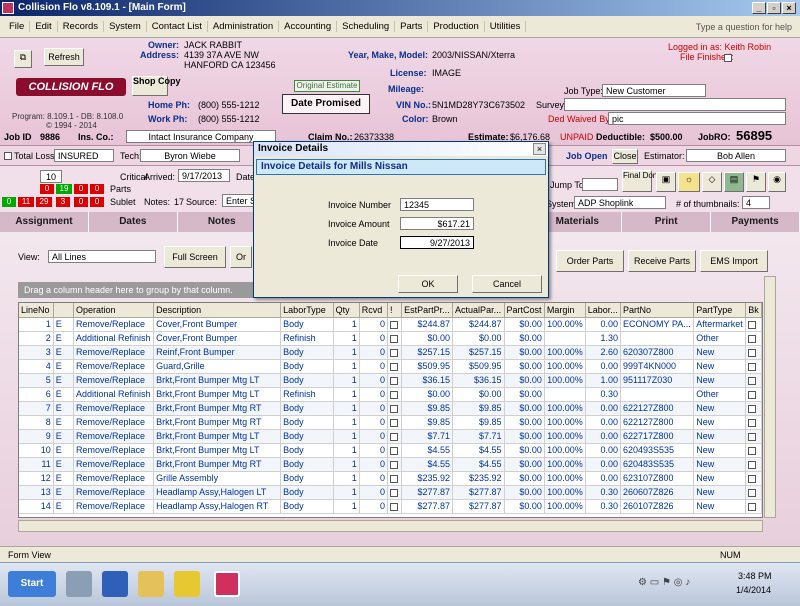  I want to click on help-search-input: Type a question for help, so click(748, 27).